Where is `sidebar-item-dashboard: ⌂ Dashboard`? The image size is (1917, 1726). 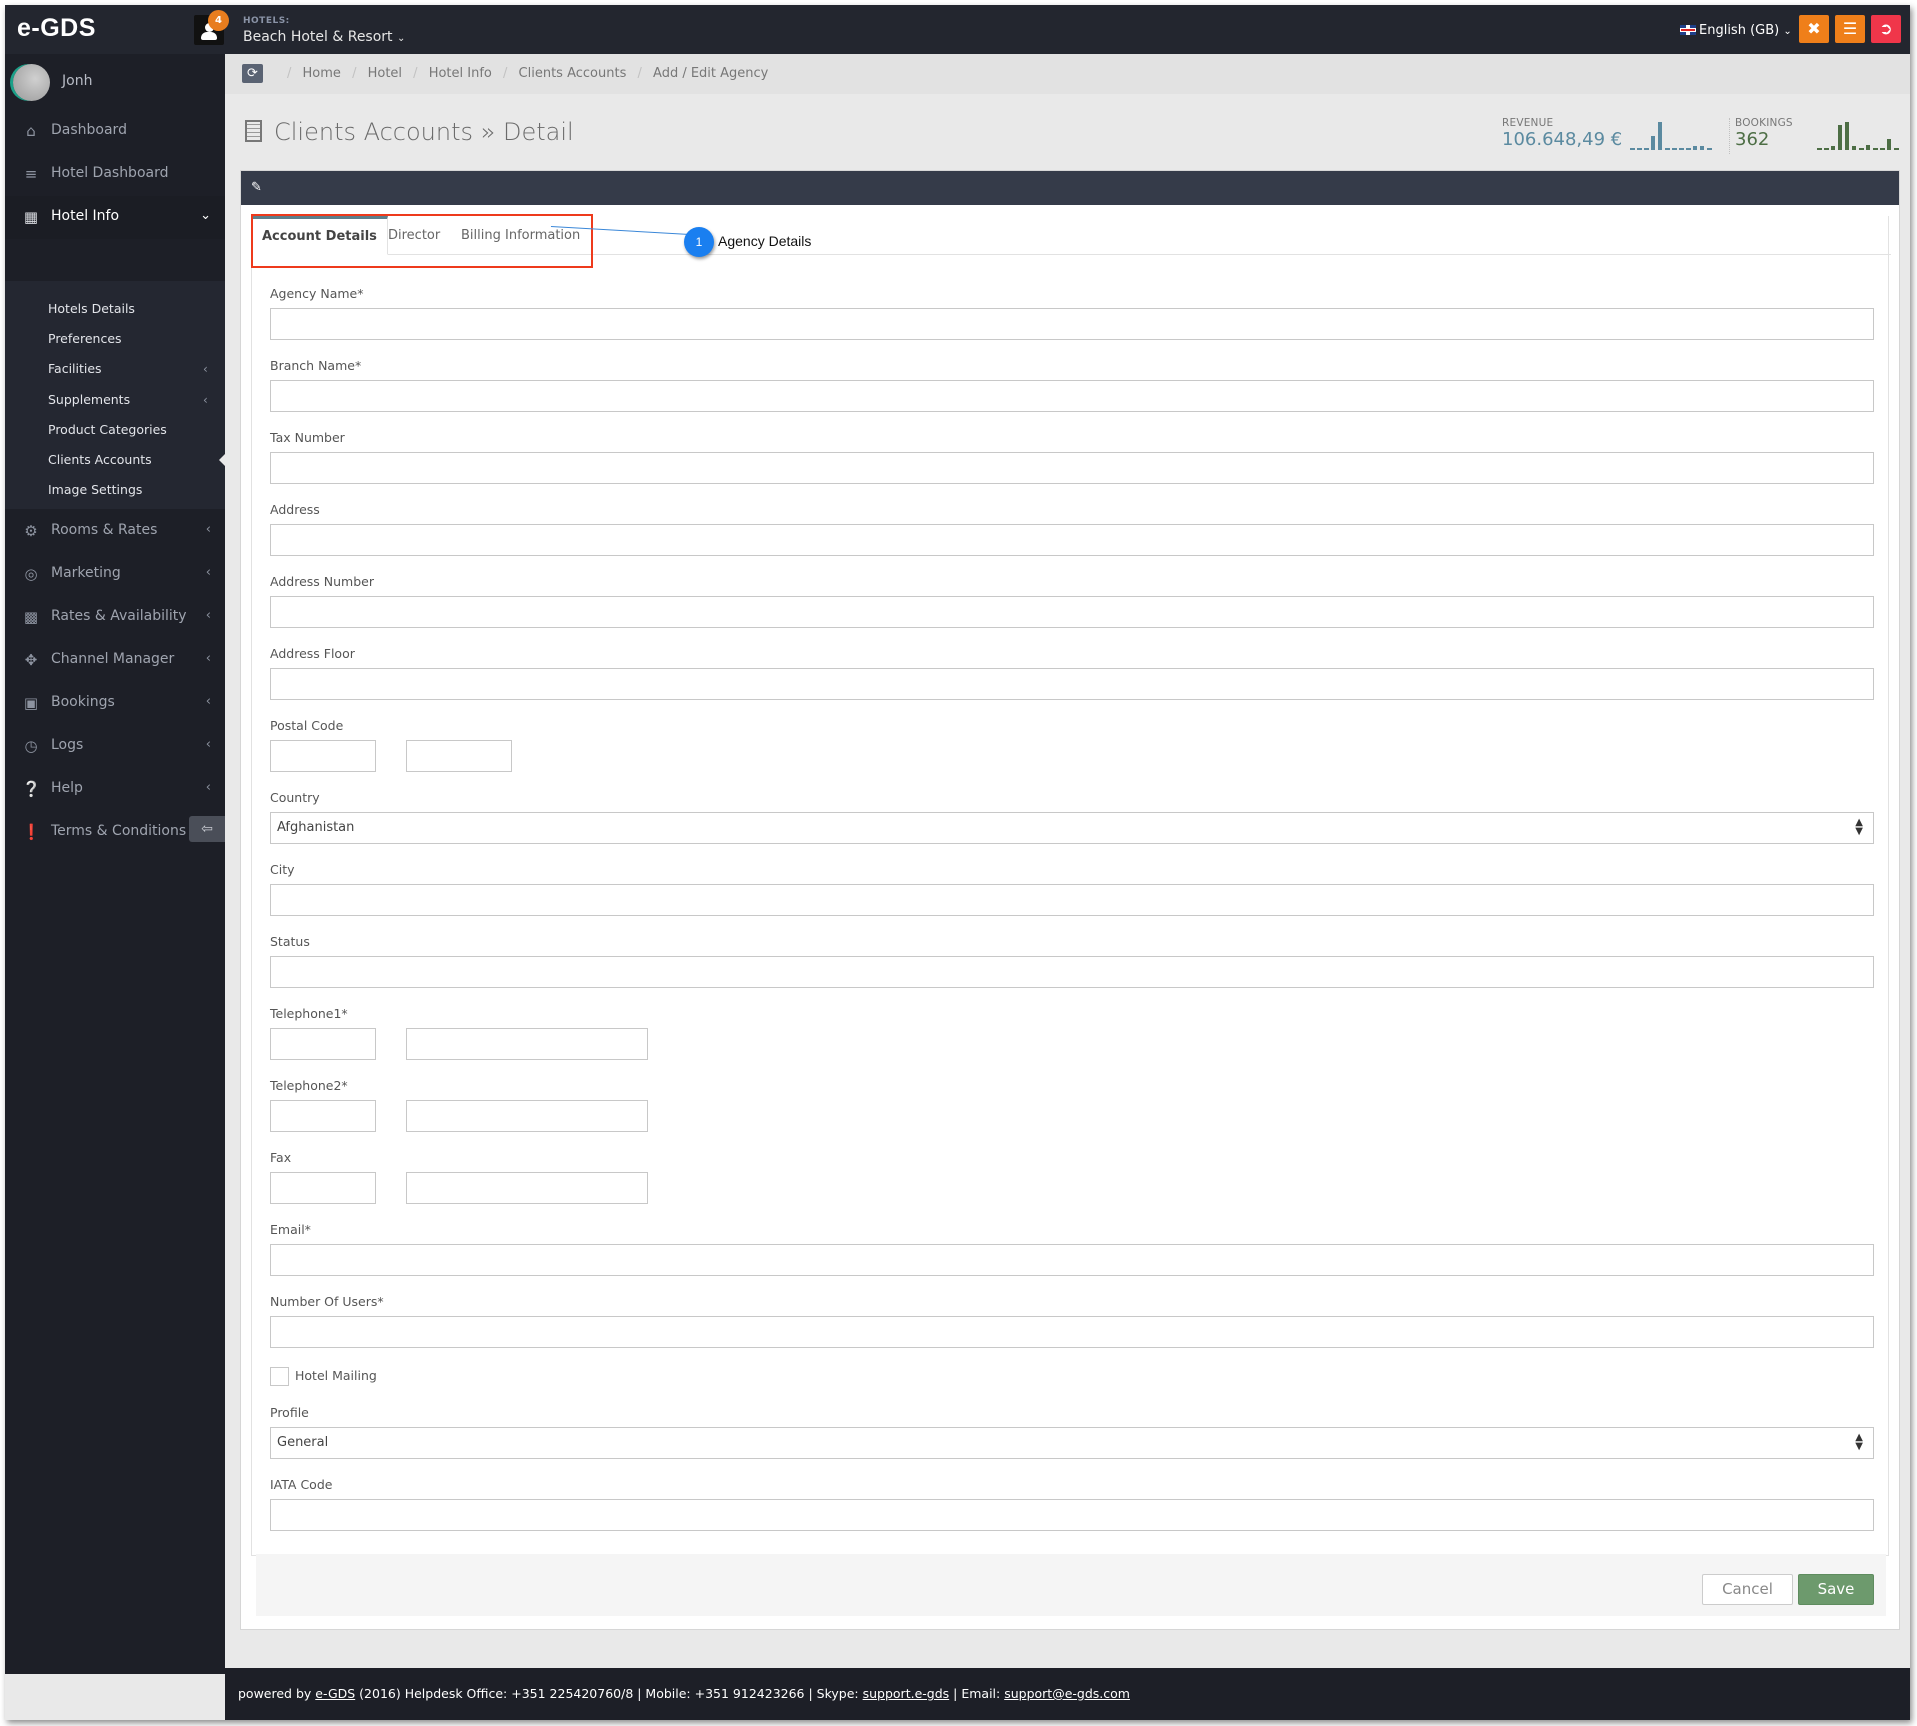 sidebar-item-dashboard: ⌂ Dashboard is located at coordinates (115, 131).